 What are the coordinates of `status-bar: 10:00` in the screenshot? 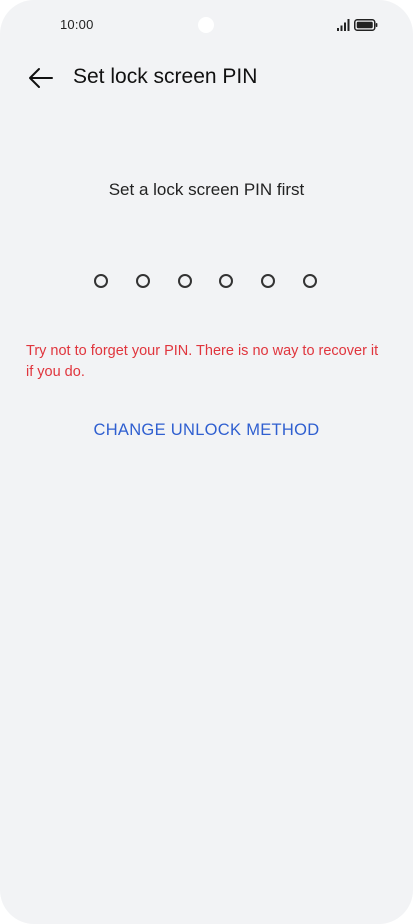 It's located at (206, 25).